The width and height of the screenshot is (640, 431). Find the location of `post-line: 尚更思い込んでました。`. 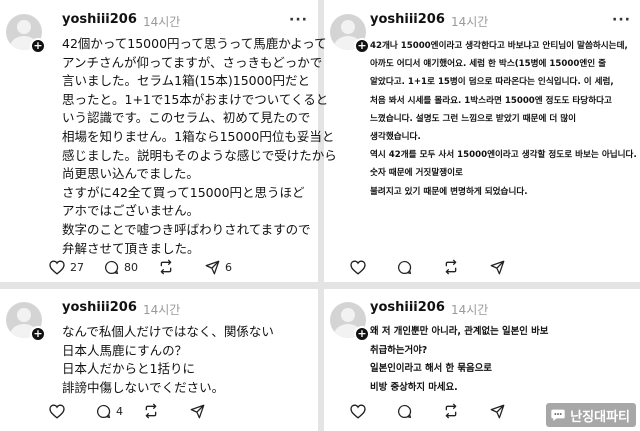

post-line: 尚更思い込んでました。 is located at coordinates (130, 174).